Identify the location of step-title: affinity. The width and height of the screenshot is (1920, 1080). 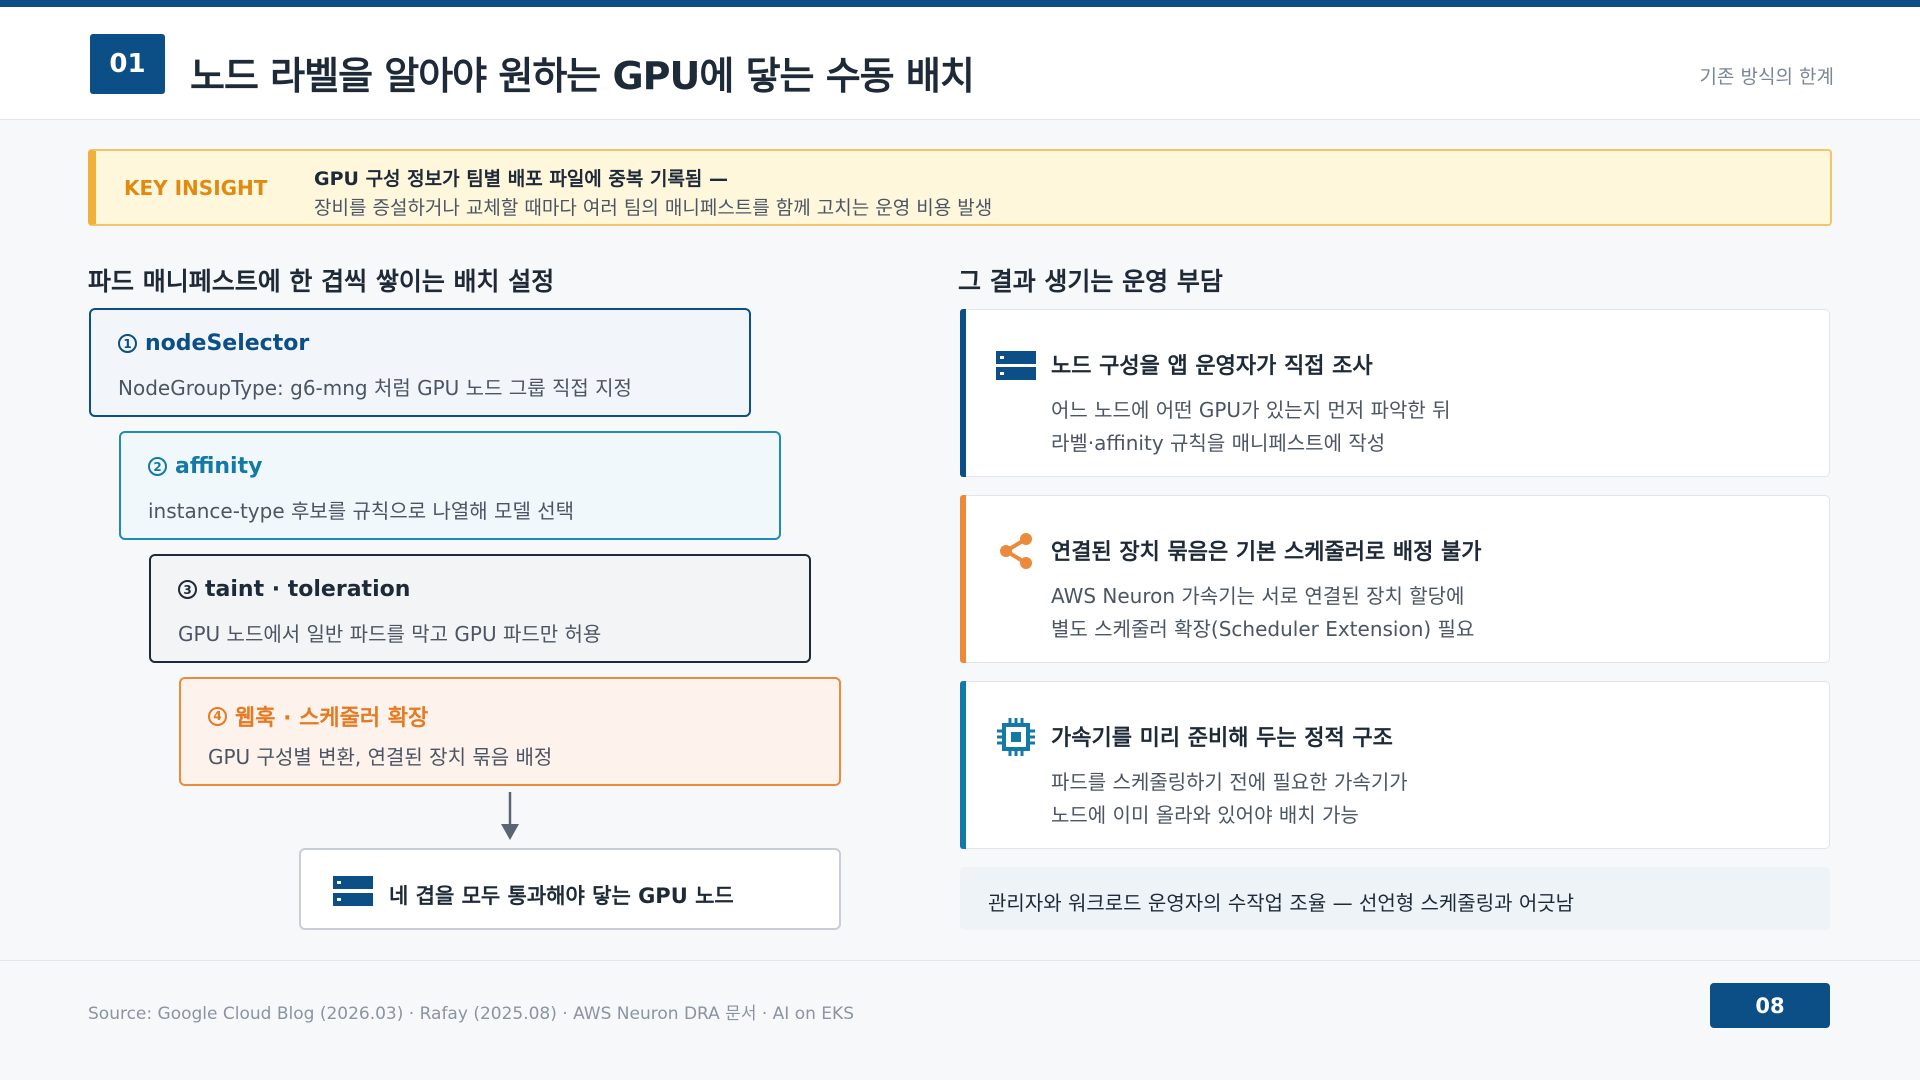
(219, 466).